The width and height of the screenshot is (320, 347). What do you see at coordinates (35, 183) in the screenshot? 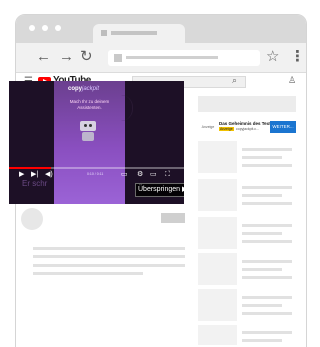
I see `subtitle-ghost-text: Er schr` at bounding box center [35, 183].